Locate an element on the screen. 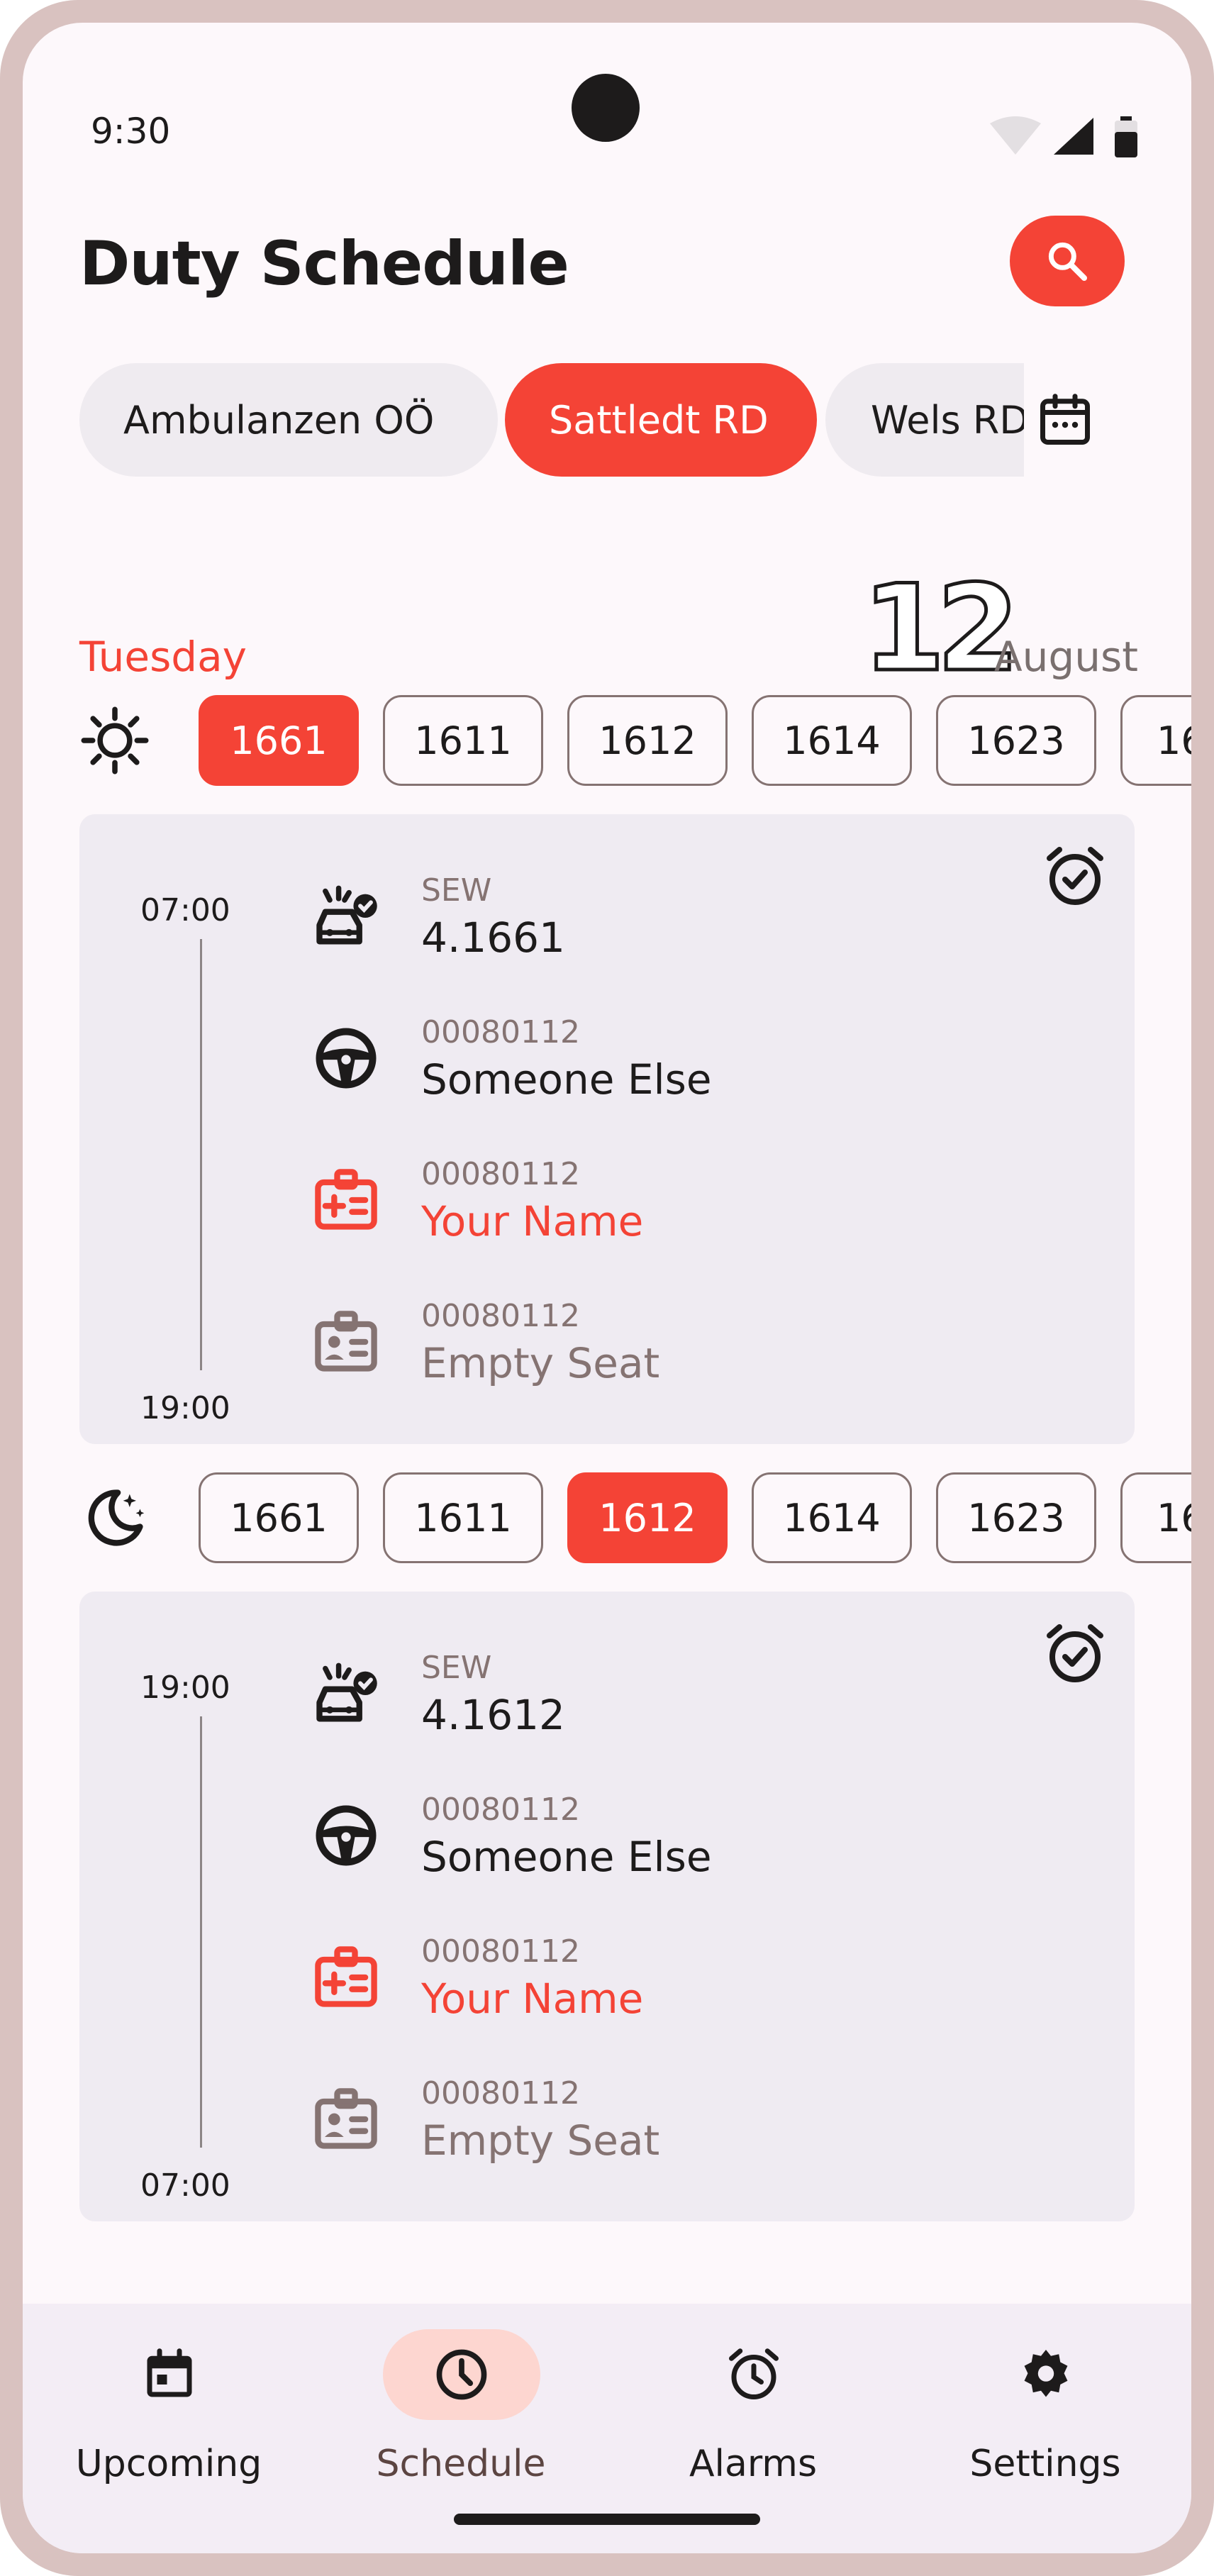 The height and width of the screenshot is (2576, 1214). station-chip-label: Ambulanzen OÖ is located at coordinates (279, 420).